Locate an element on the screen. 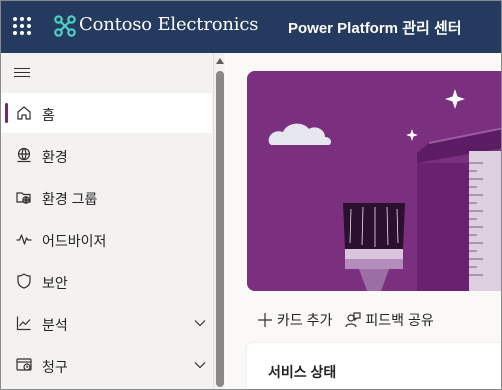 This screenshot has height=390, width=502. add-card-button: 카드 추가 is located at coordinates (294, 320).